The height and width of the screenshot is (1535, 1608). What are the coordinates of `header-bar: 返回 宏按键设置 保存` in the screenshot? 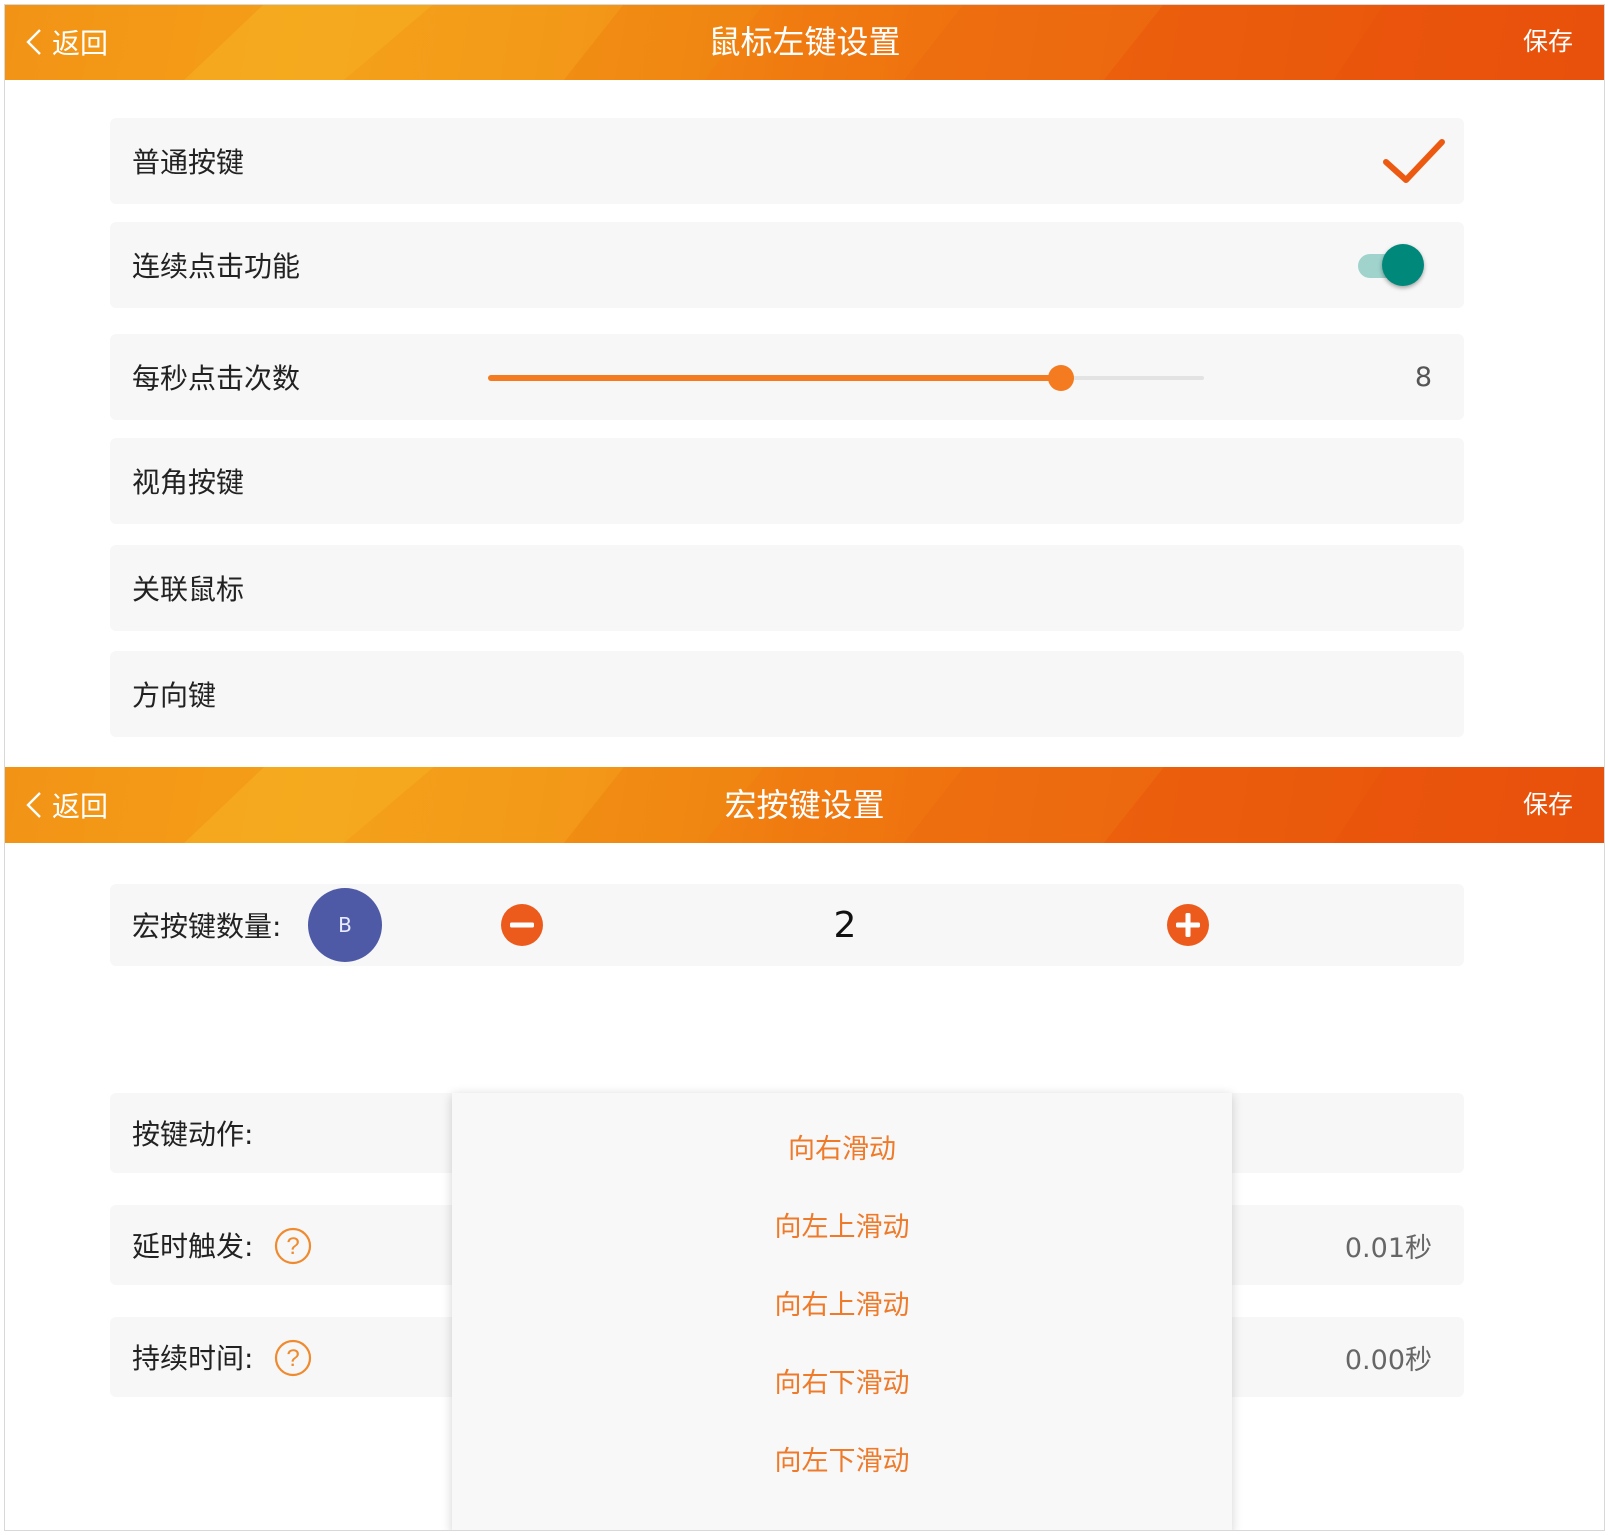 It's located at (804, 805).